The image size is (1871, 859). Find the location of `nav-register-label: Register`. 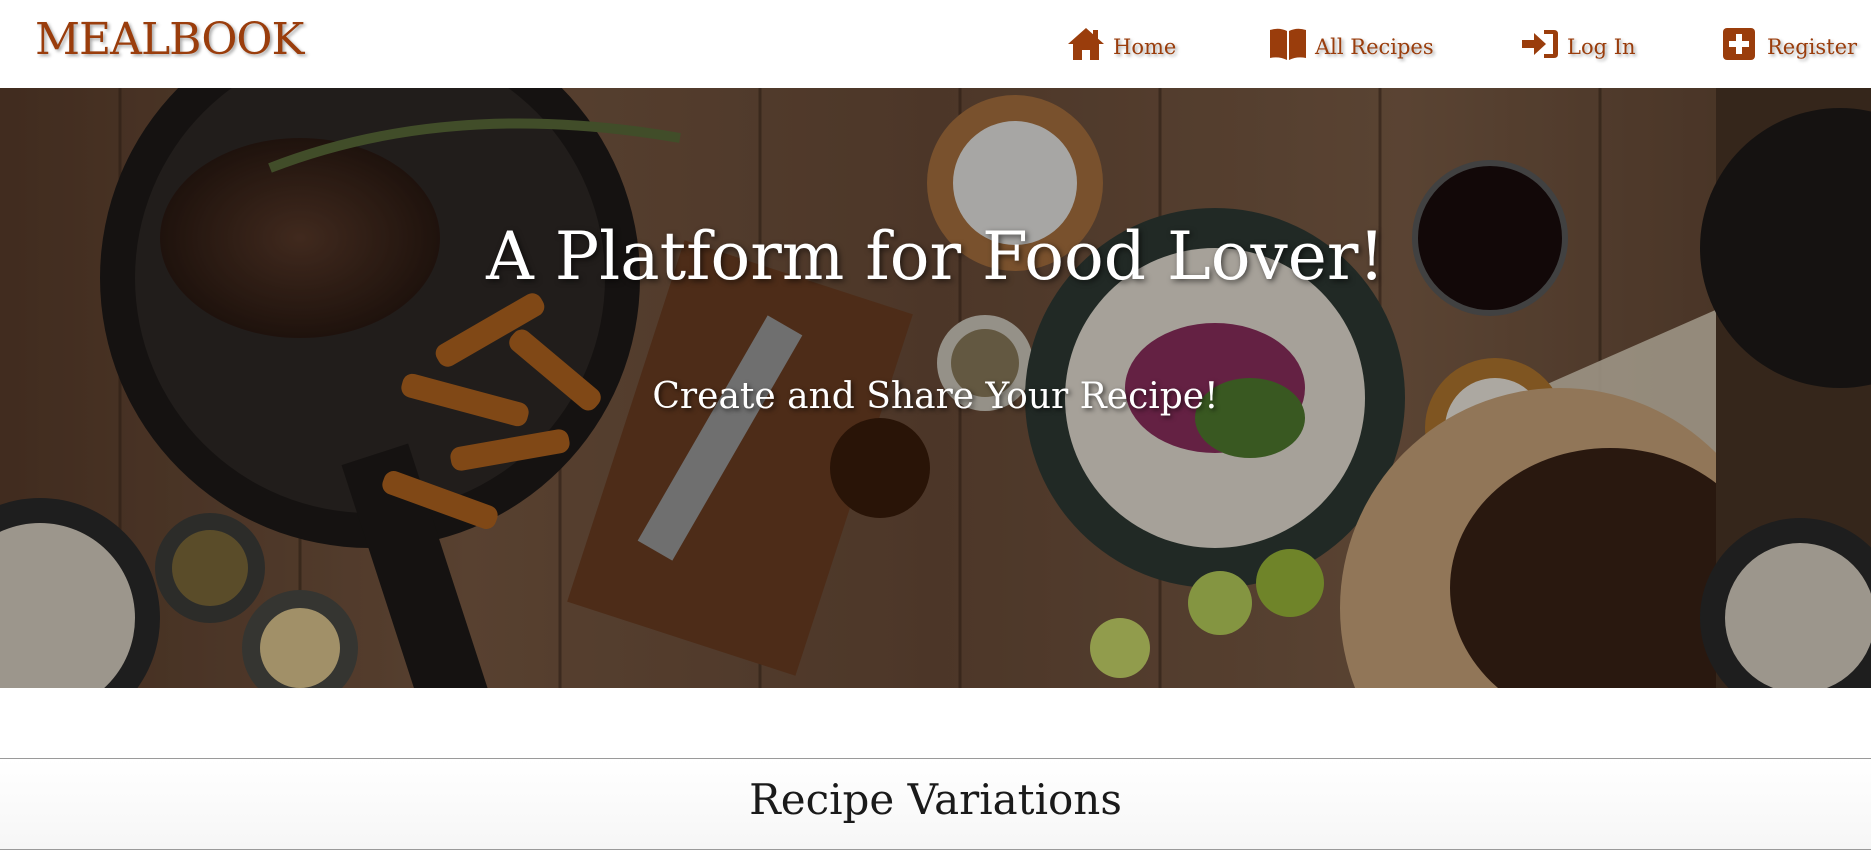

nav-register-label: Register is located at coordinates (1812, 47).